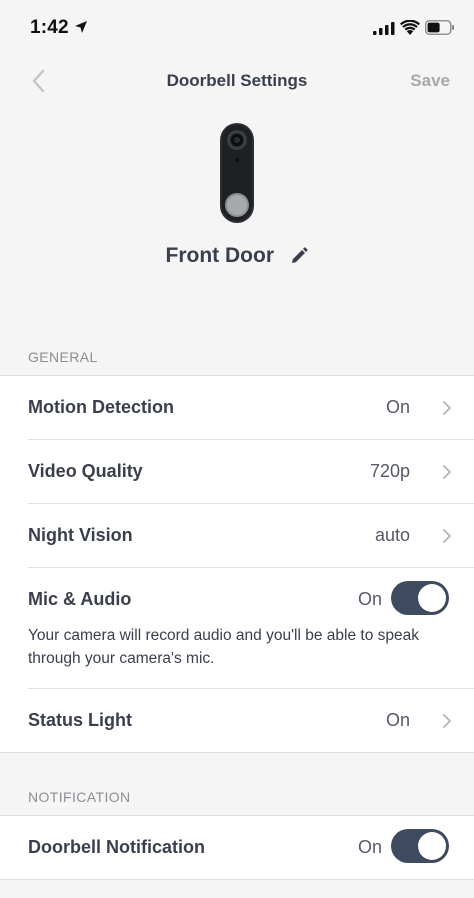 The height and width of the screenshot is (898, 474). Describe the element at coordinates (116, 847) in the screenshot. I see `row-label: Doorbell Notification` at that location.